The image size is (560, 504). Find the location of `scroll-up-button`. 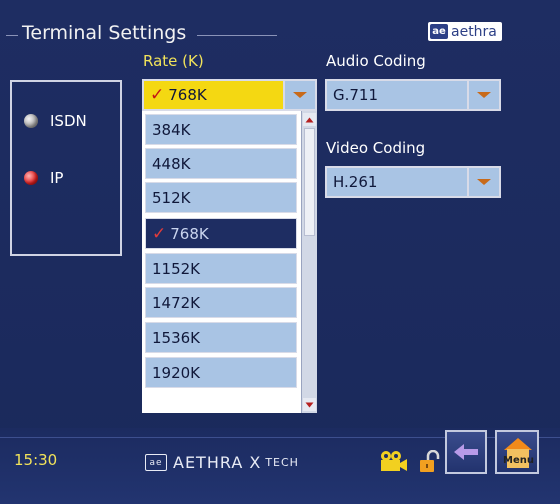

scroll-up-button is located at coordinates (309, 119).